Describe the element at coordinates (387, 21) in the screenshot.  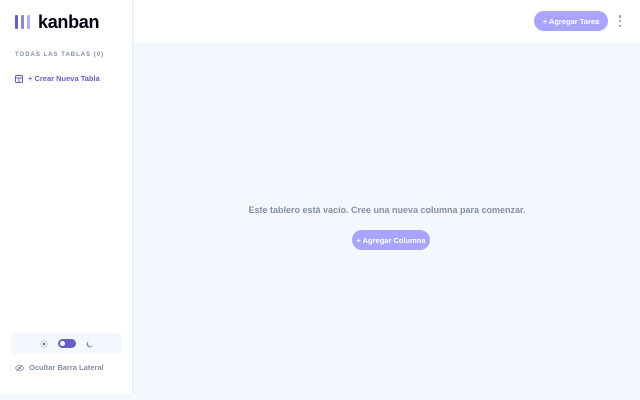
I see `header: + Agregar Tarea` at that location.